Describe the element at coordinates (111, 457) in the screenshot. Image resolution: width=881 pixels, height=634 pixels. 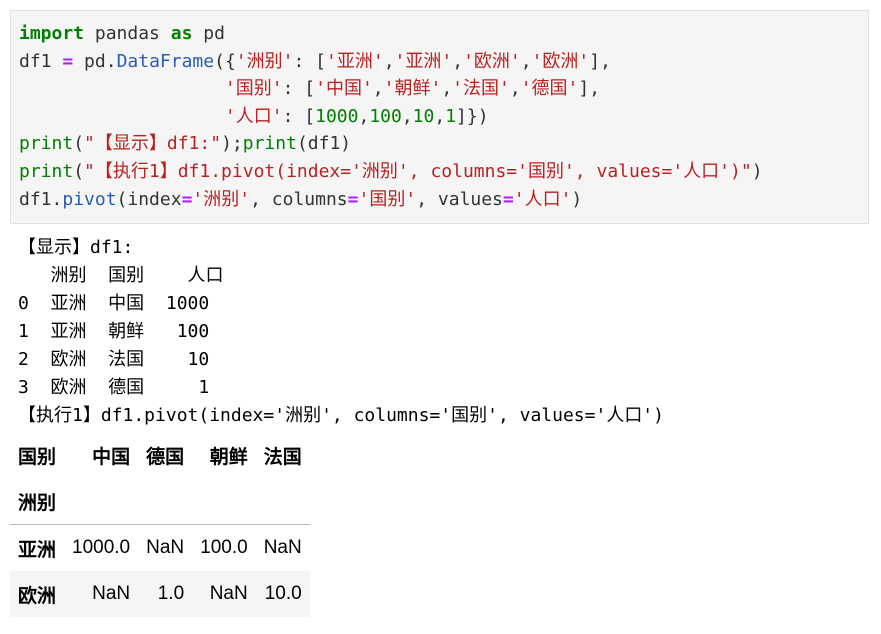
I see `column-header: 中国` at that location.